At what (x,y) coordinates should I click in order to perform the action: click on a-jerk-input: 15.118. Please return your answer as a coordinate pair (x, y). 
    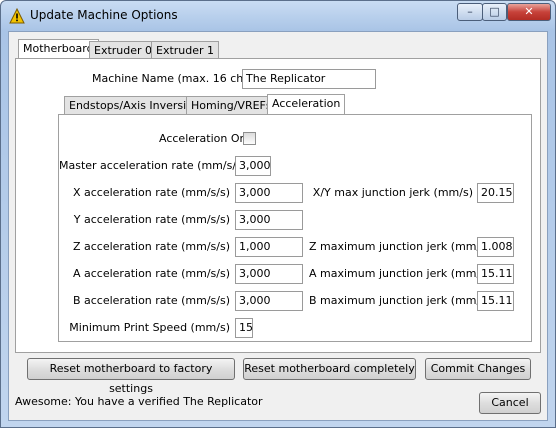
    Looking at the image, I should click on (495, 274).